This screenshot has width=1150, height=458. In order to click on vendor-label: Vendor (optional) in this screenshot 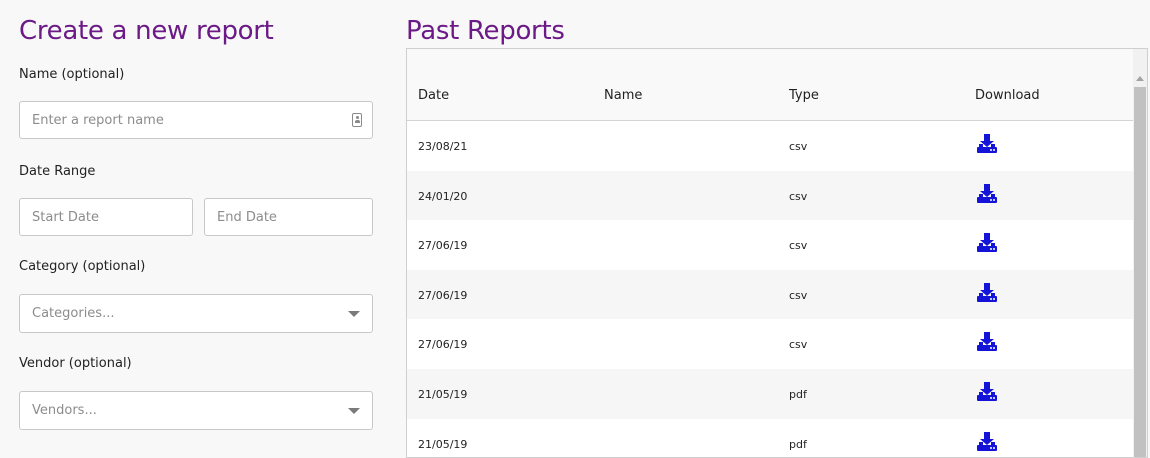, I will do `click(75, 363)`.